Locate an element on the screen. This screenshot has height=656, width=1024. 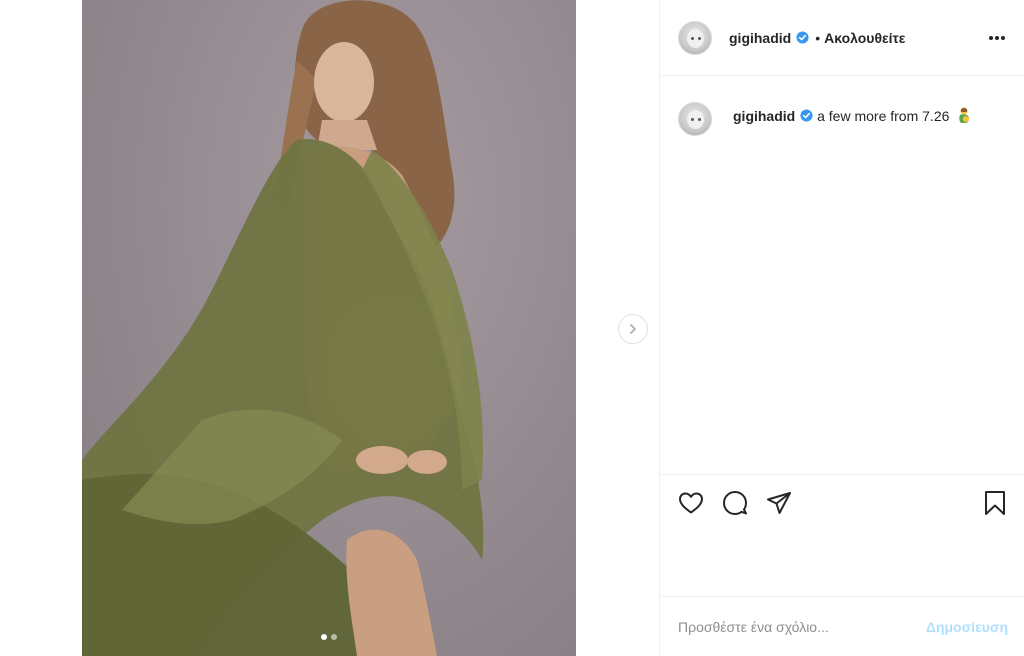
post-comment-button: Δημοσίευση is located at coordinates (967, 627).